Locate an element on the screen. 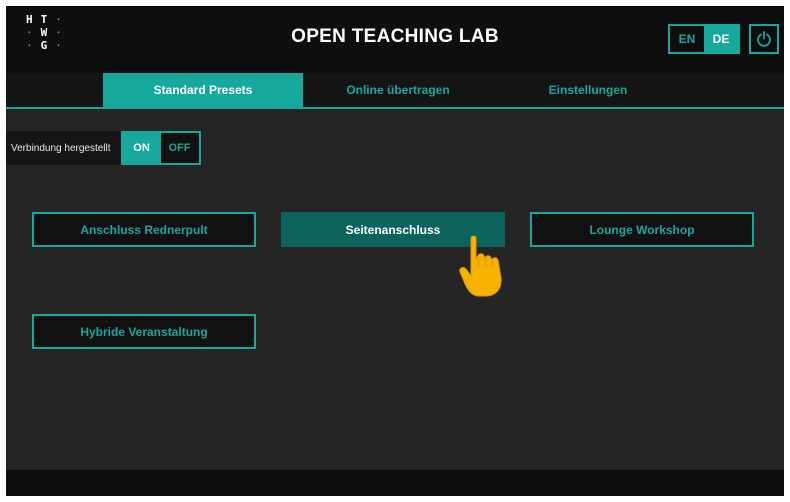 Image resolution: width=790 pixels, height=502 pixels. language-de-button: DE is located at coordinates (721, 39).